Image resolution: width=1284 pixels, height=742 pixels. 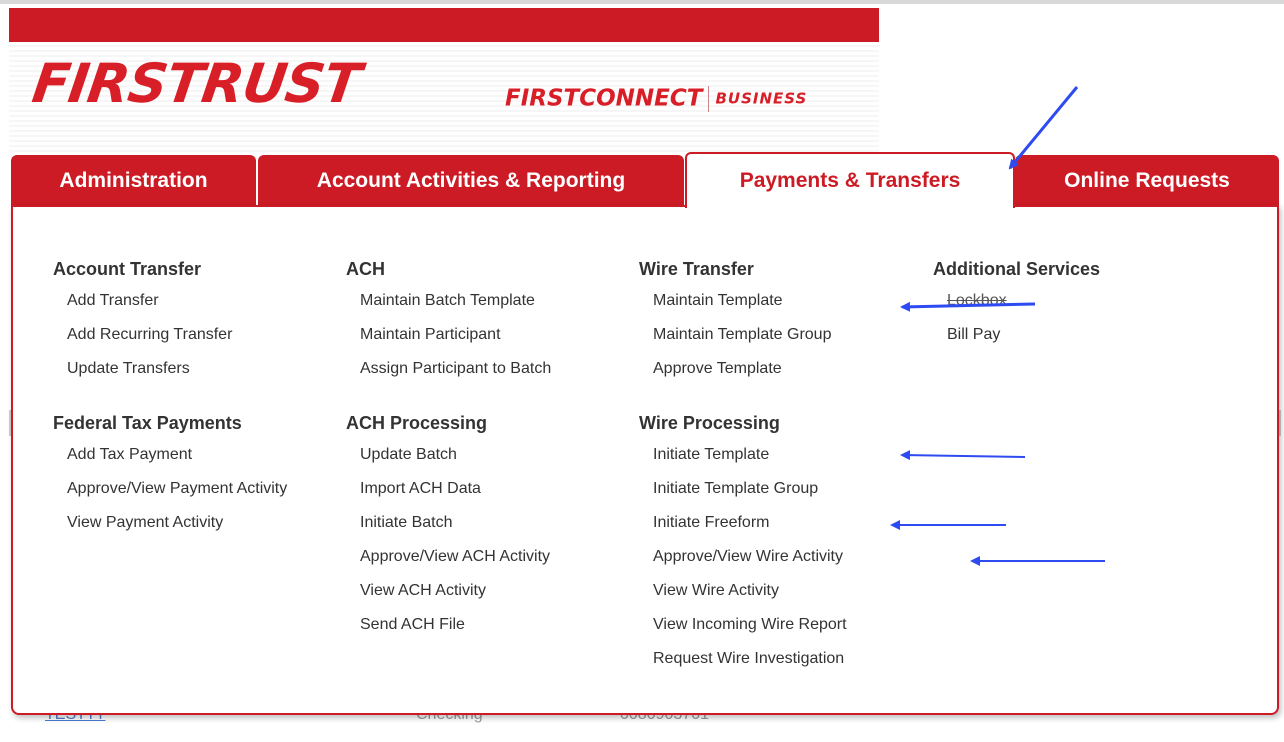 What do you see at coordinates (743, 659) in the screenshot?
I see `menu-item-request-wire-investigation: Request Wire Investigation` at bounding box center [743, 659].